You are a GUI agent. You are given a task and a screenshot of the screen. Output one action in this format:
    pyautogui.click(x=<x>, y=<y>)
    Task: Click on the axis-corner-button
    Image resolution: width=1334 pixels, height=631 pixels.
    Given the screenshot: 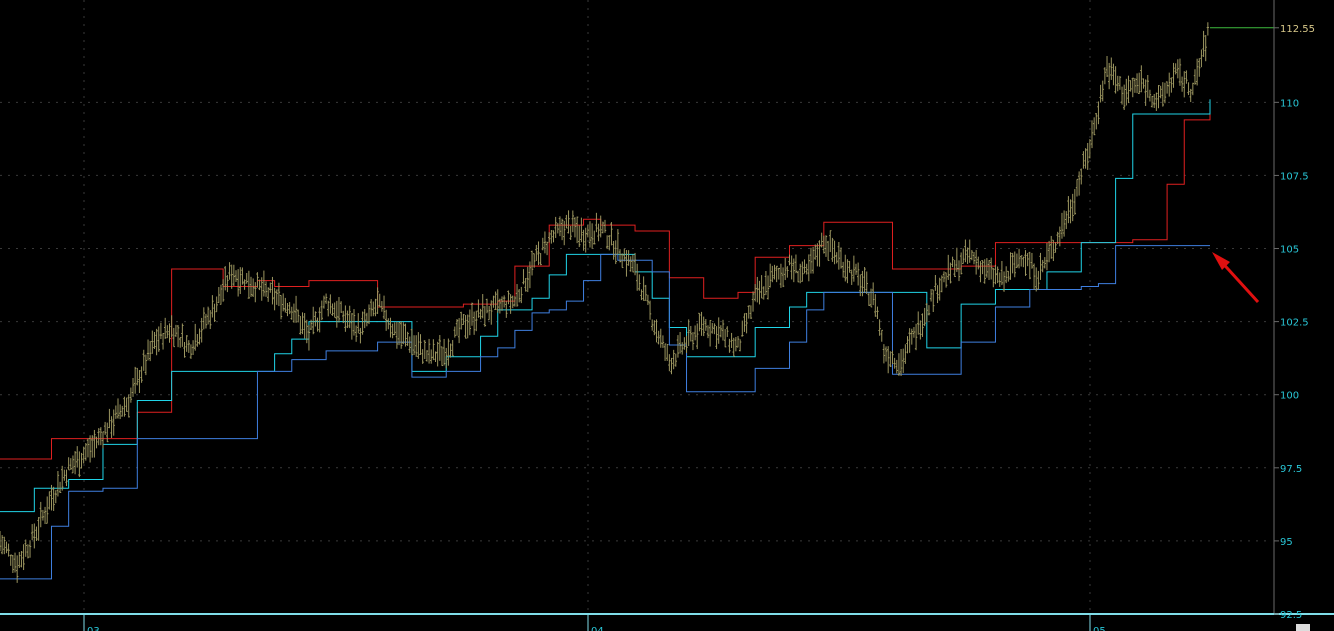 What is the action you would take?
    pyautogui.click(x=1303, y=627)
    